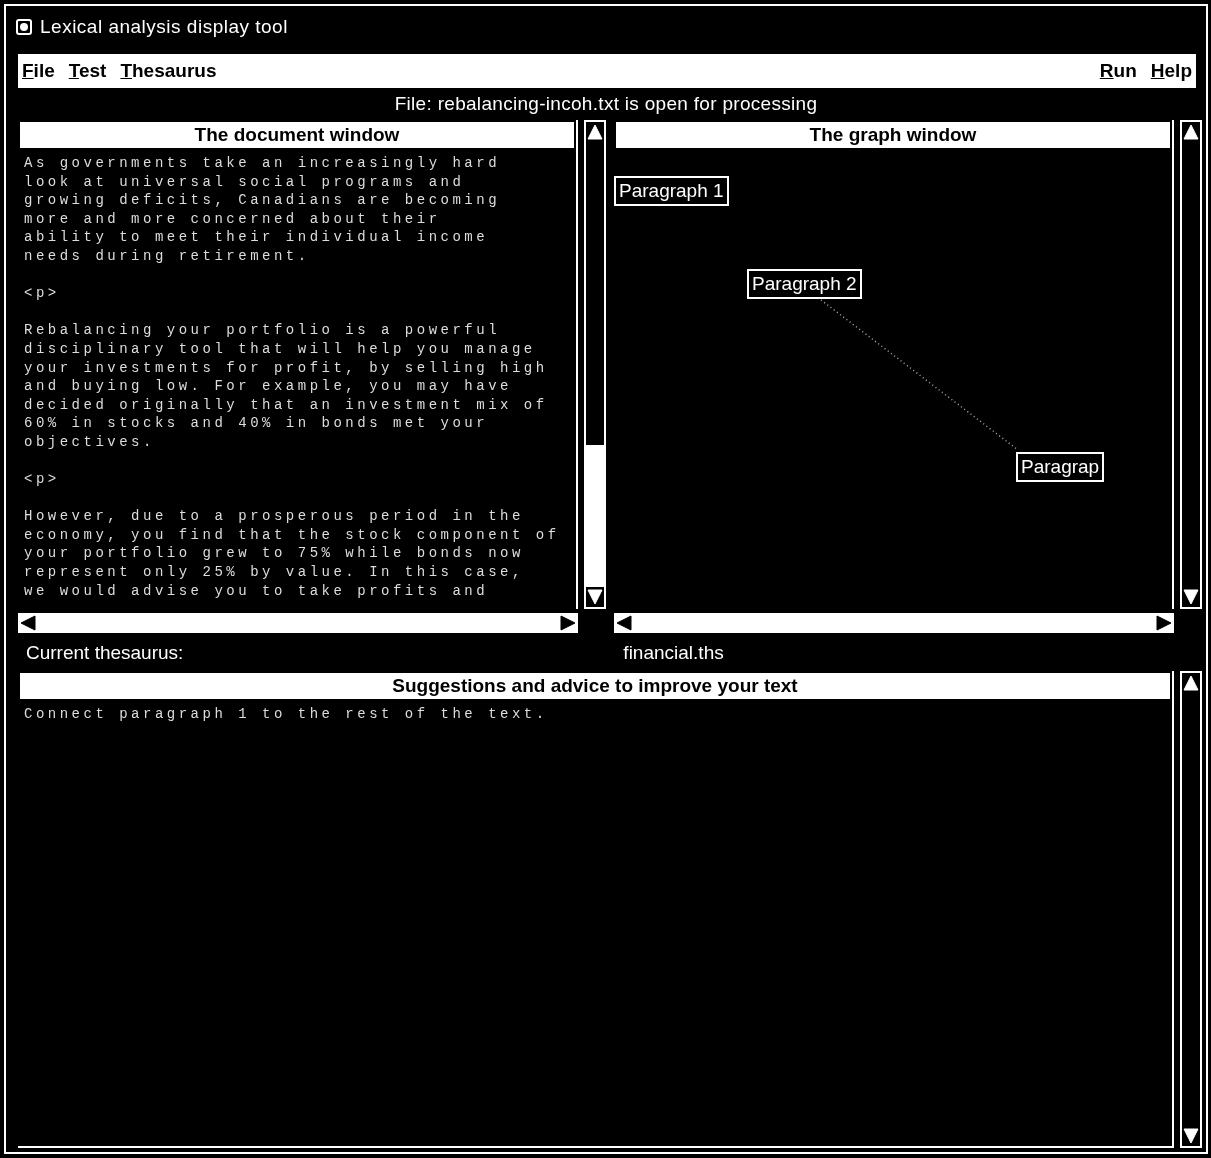  I want to click on menu-item: Help, so click(1171, 71).